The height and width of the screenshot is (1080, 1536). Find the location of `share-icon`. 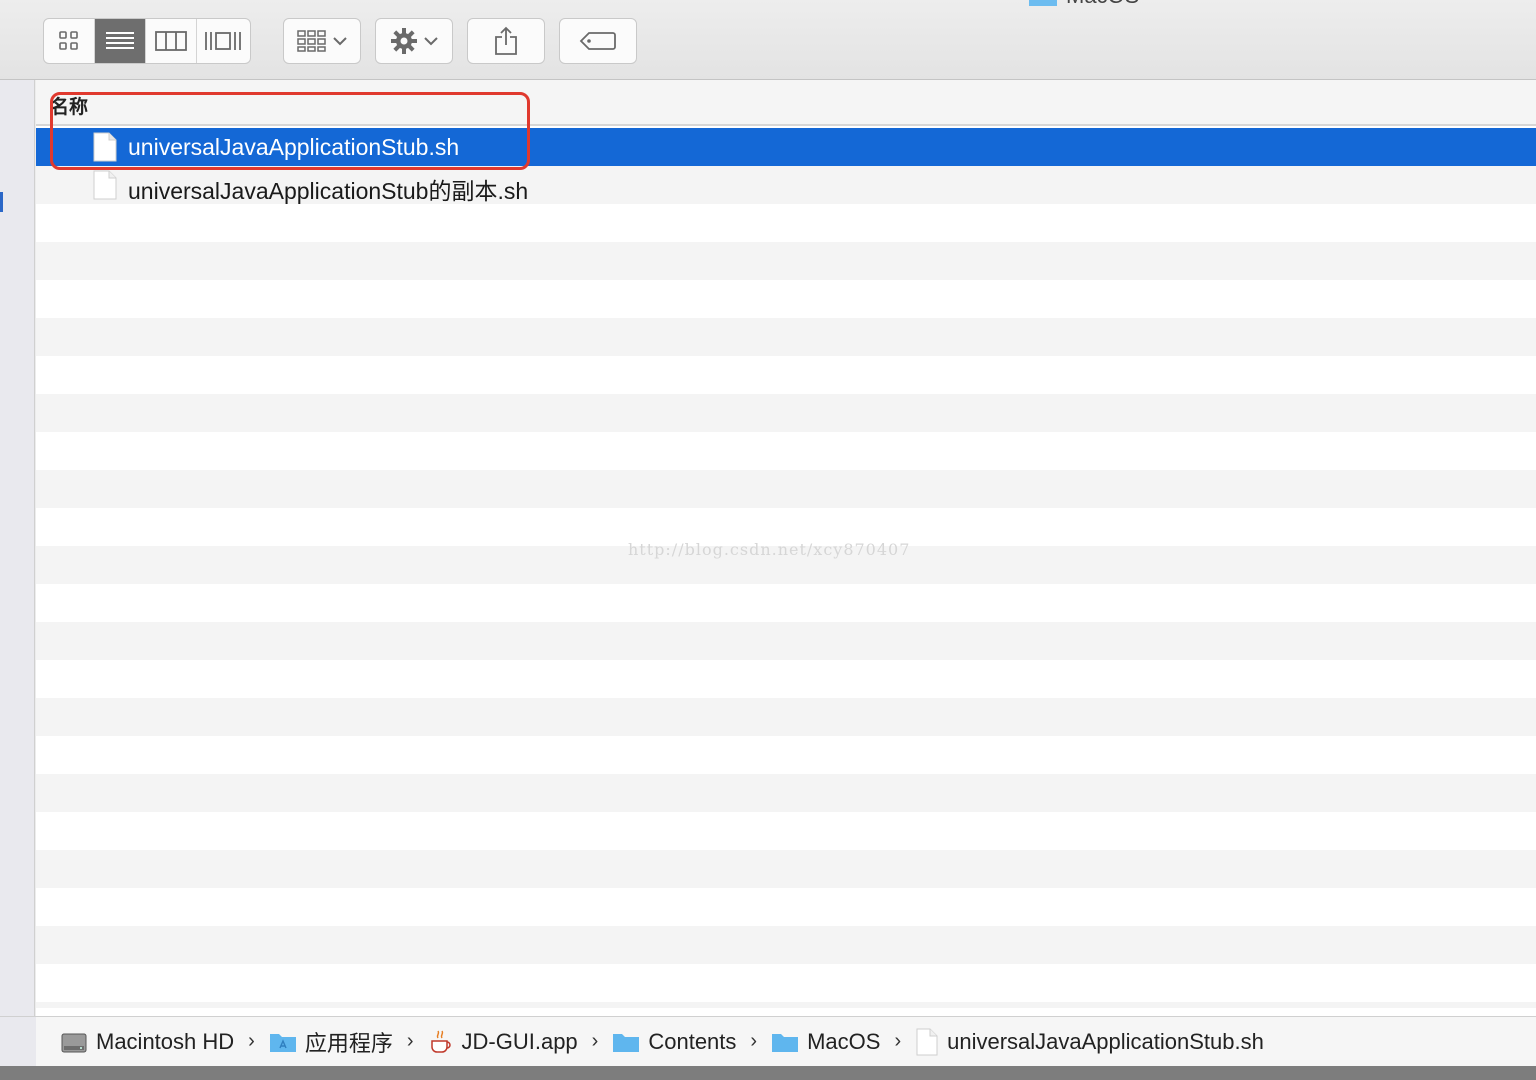

share-icon is located at coordinates (506, 40).